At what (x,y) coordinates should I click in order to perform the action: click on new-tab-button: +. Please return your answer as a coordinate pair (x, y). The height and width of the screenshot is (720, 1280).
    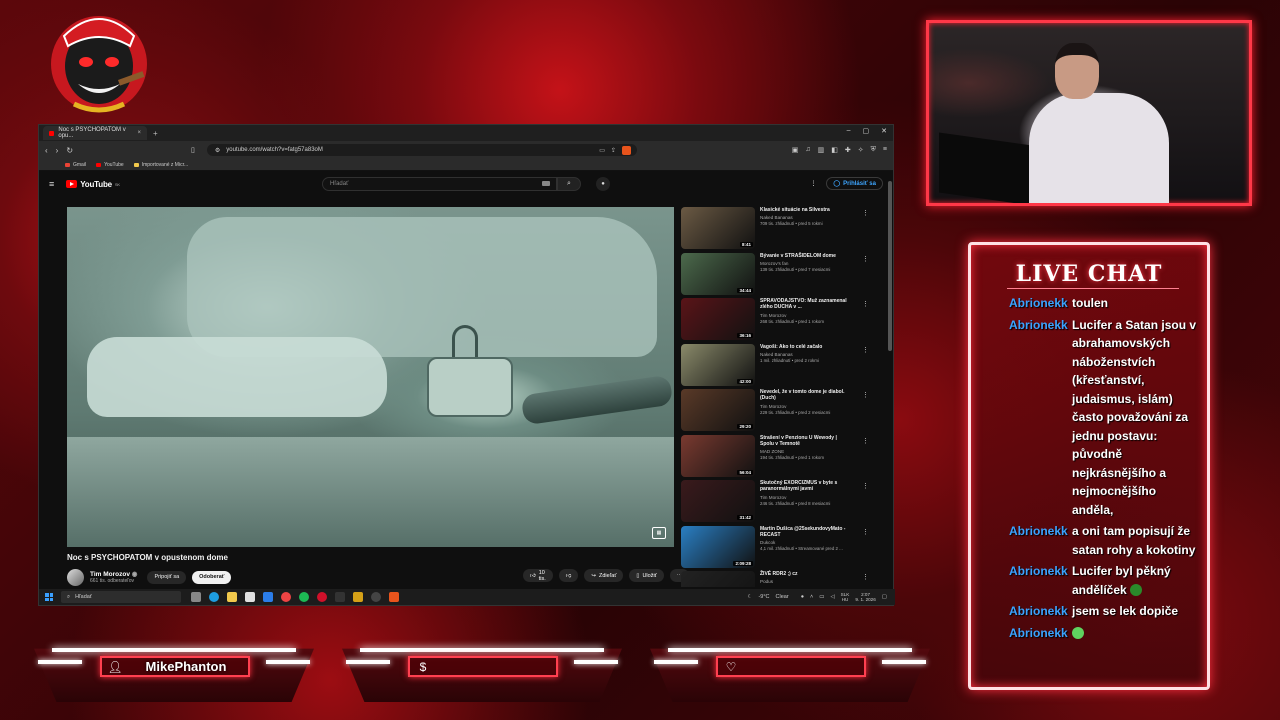
    Looking at the image, I should click on (155, 133).